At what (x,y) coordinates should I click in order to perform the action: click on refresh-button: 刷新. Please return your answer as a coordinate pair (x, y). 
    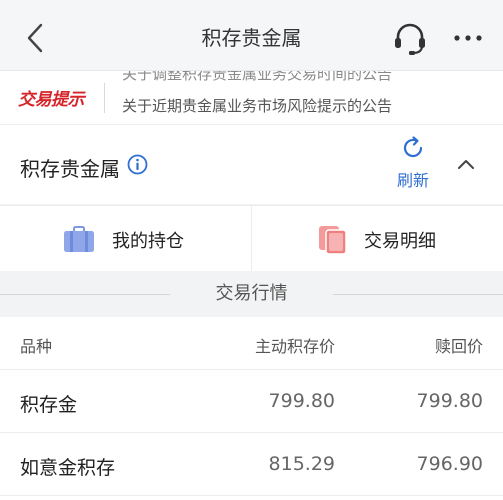
    Looking at the image, I should click on (413, 165).